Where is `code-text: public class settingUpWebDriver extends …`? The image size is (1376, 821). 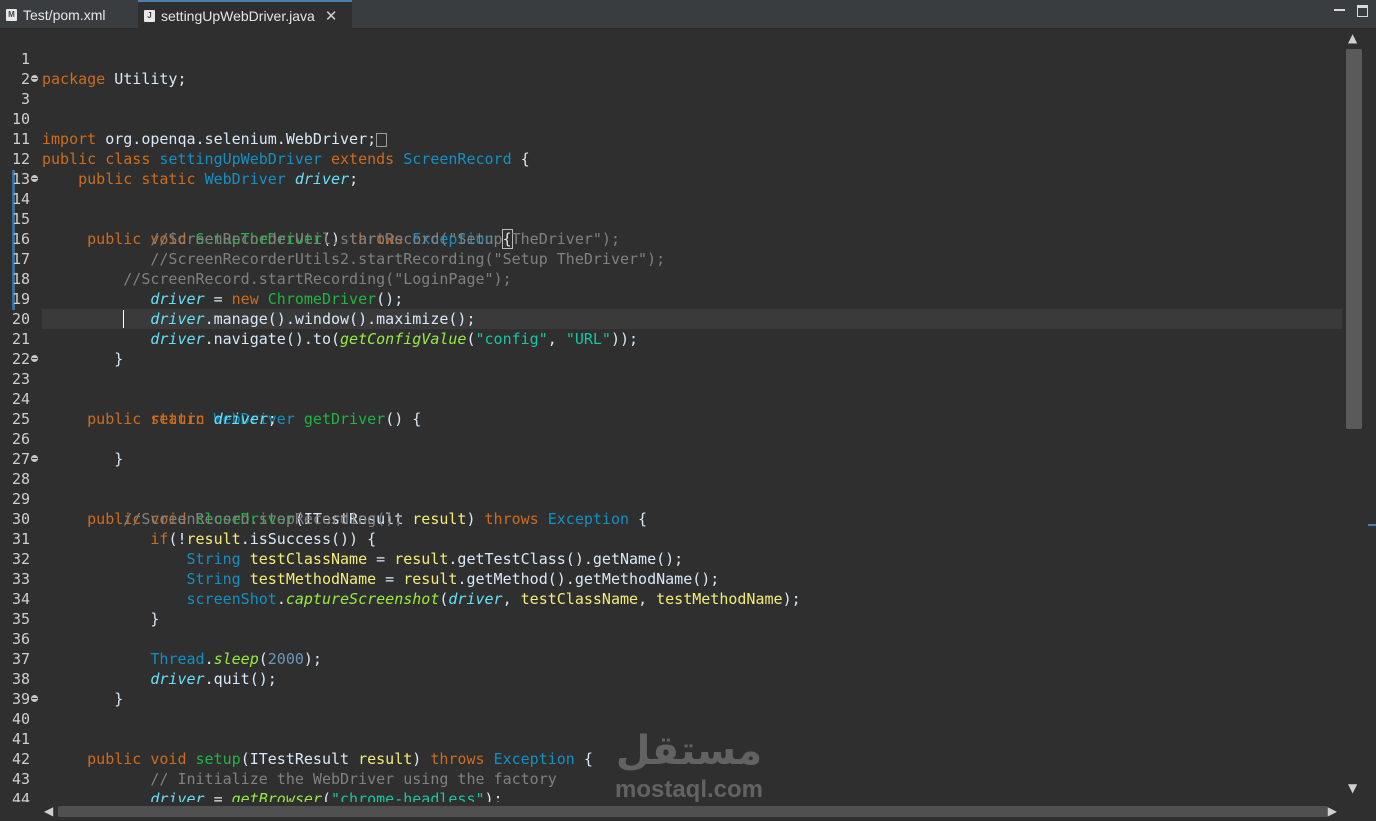
code-text: public class settingUpWebDriver extends … is located at coordinates (286, 159).